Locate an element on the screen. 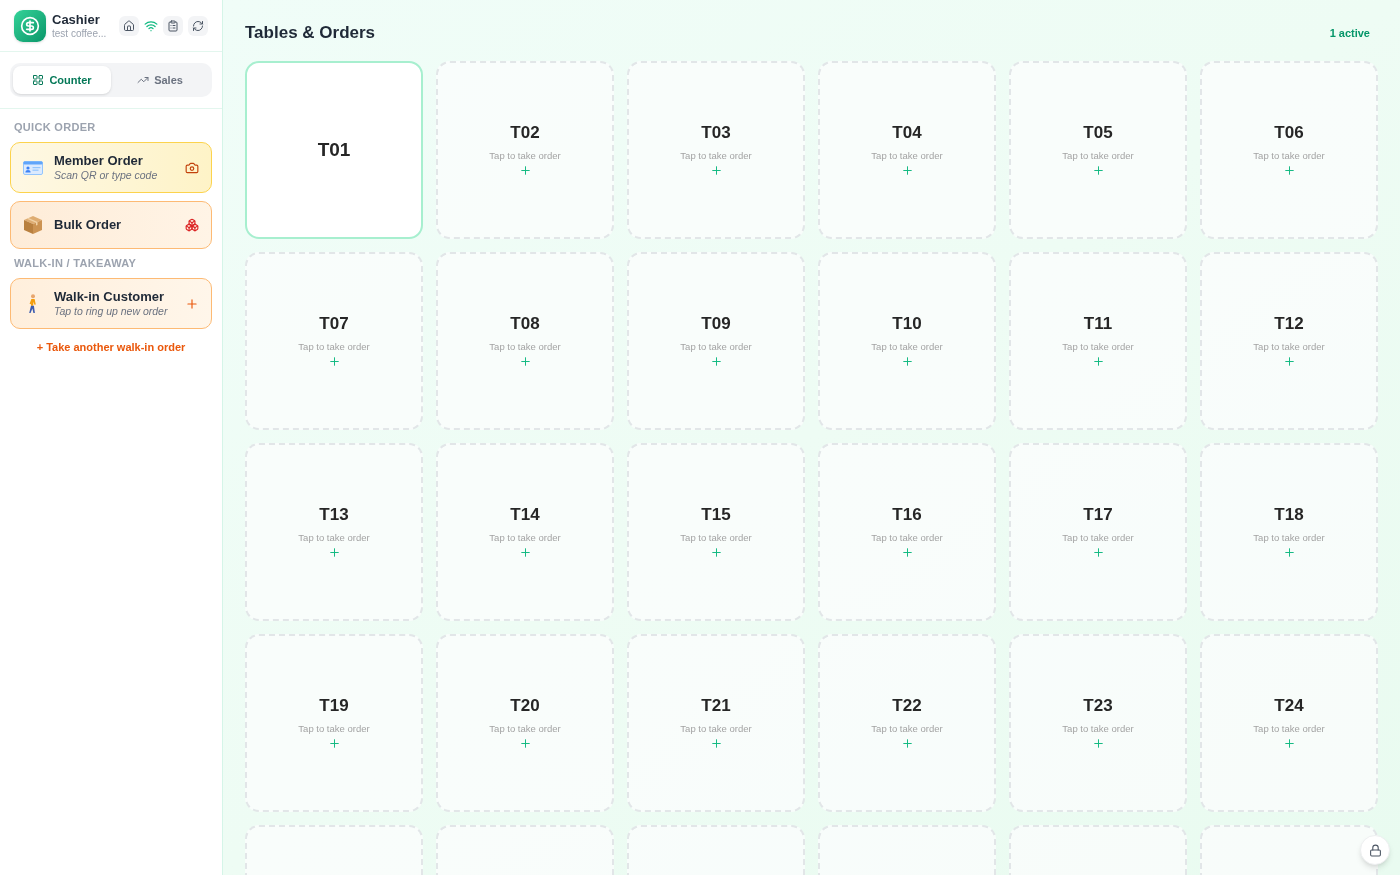  table-number: T15 is located at coordinates (716, 515).